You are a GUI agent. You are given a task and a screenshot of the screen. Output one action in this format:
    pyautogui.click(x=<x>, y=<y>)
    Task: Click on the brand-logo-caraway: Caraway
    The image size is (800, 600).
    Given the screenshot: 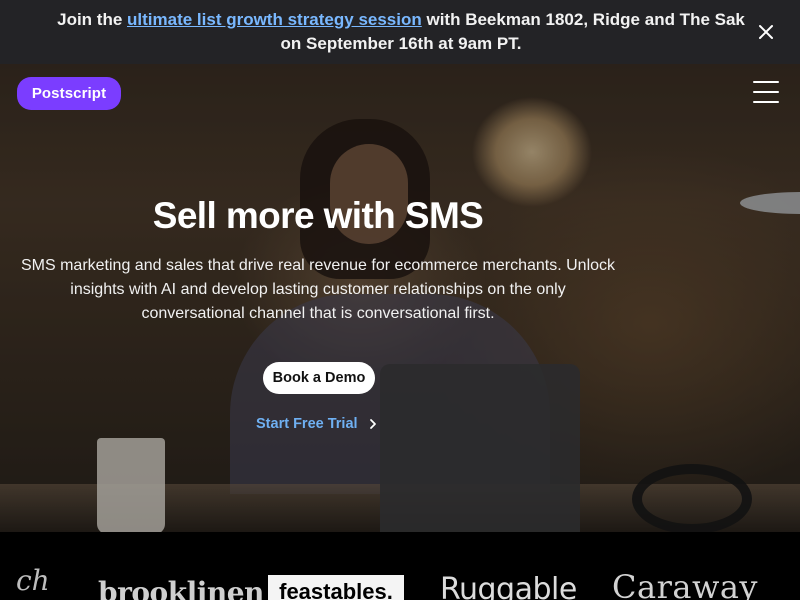 What is the action you would take?
    pyautogui.click(x=685, y=584)
    